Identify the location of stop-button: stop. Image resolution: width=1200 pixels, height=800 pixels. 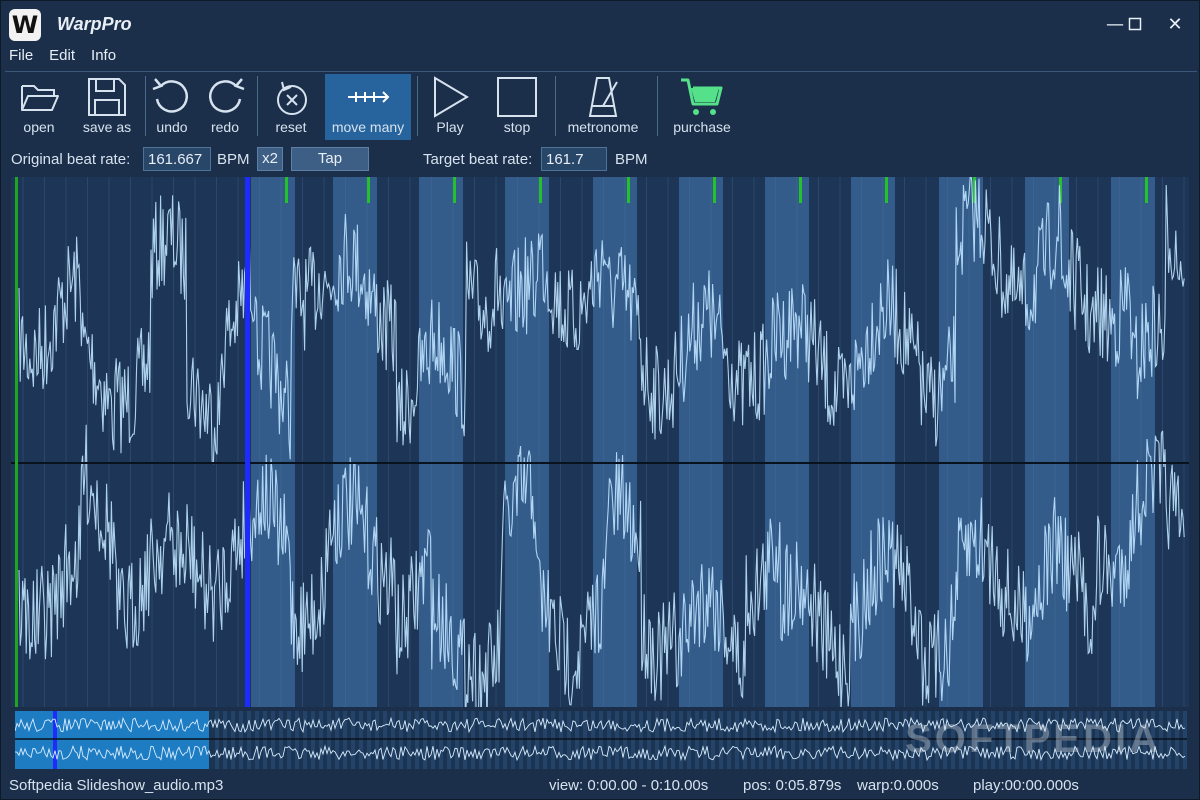
(517, 107).